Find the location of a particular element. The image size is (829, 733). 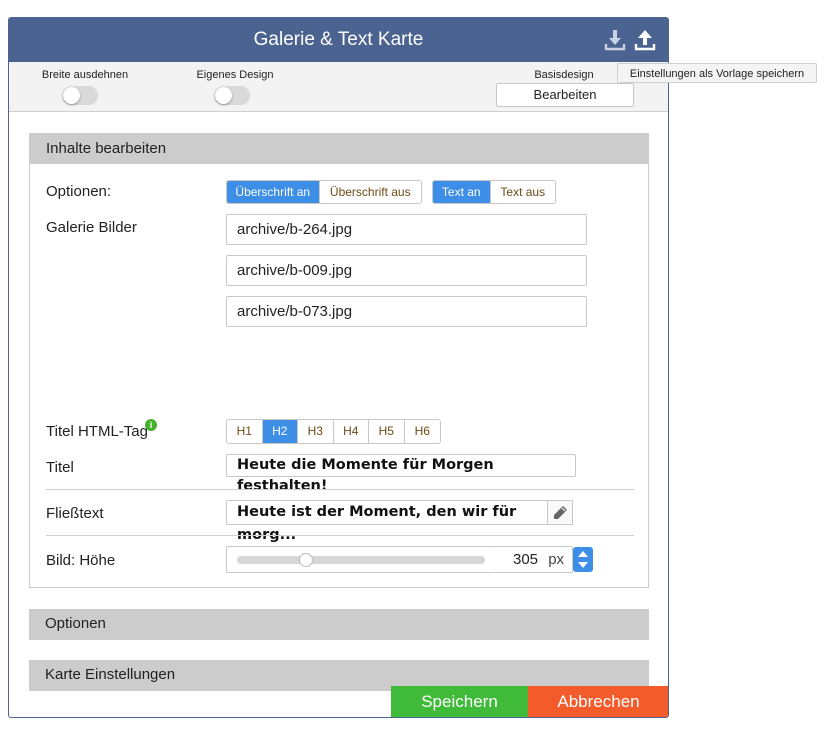

heading-toggle-group: Überschrift an Überschrift aus is located at coordinates (324, 192).